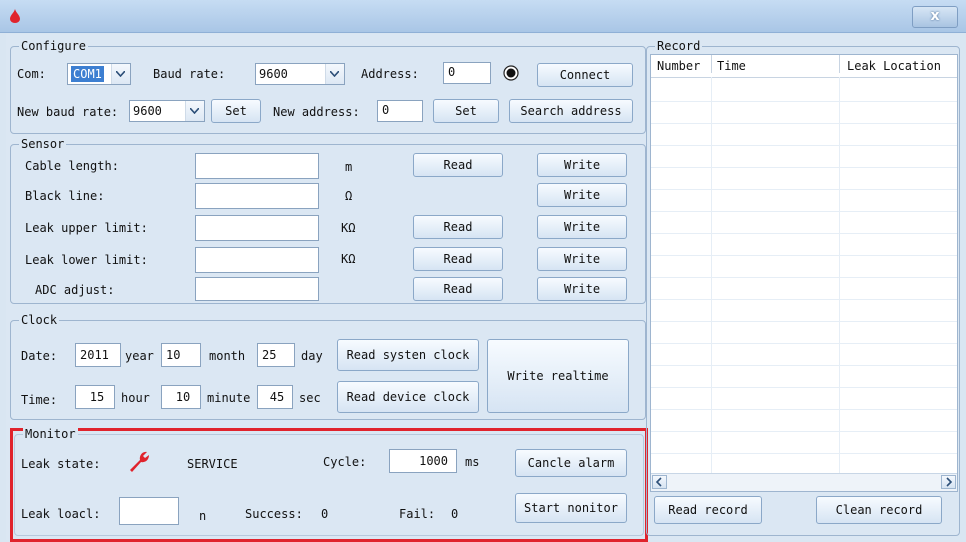  Describe the element at coordinates (300, 74) in the screenshot. I see `baud-rate-select: 9600` at that location.